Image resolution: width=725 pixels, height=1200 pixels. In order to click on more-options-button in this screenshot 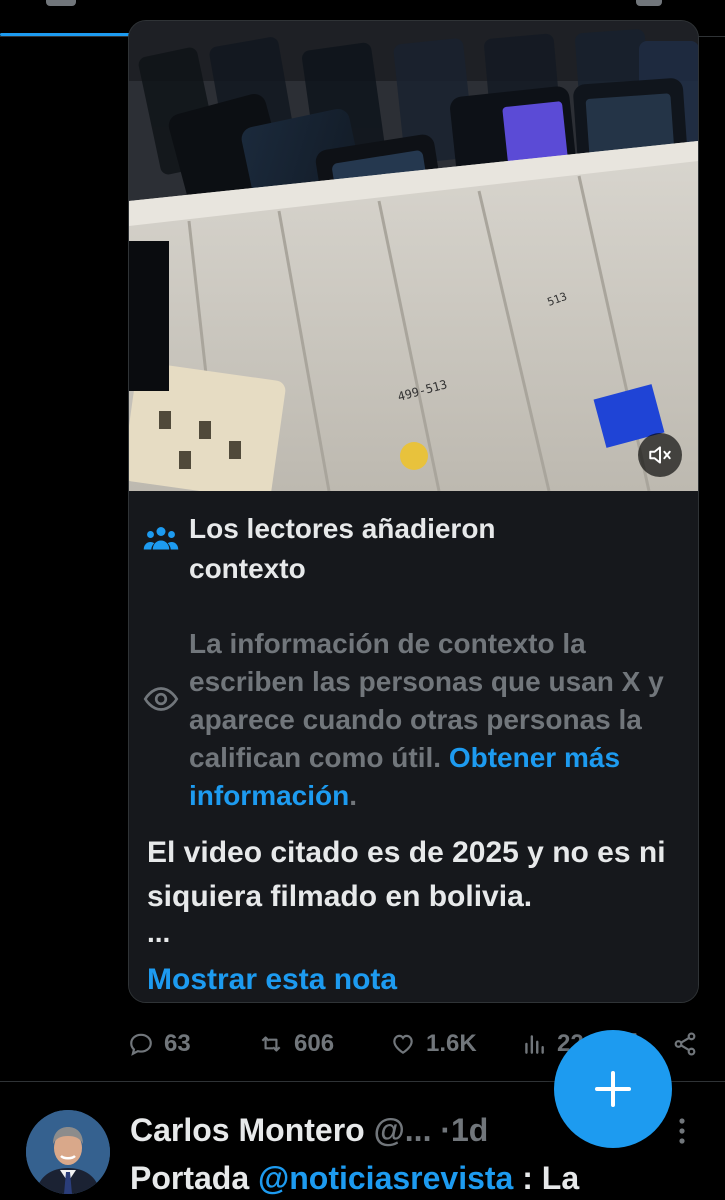, I will do `click(682, 1131)`.